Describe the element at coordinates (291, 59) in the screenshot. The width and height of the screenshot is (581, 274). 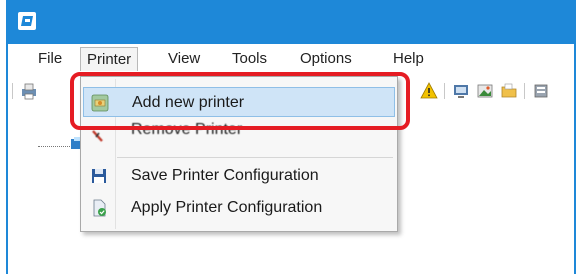
I see `menu-bar: File Printer View Tools Options Help` at that location.